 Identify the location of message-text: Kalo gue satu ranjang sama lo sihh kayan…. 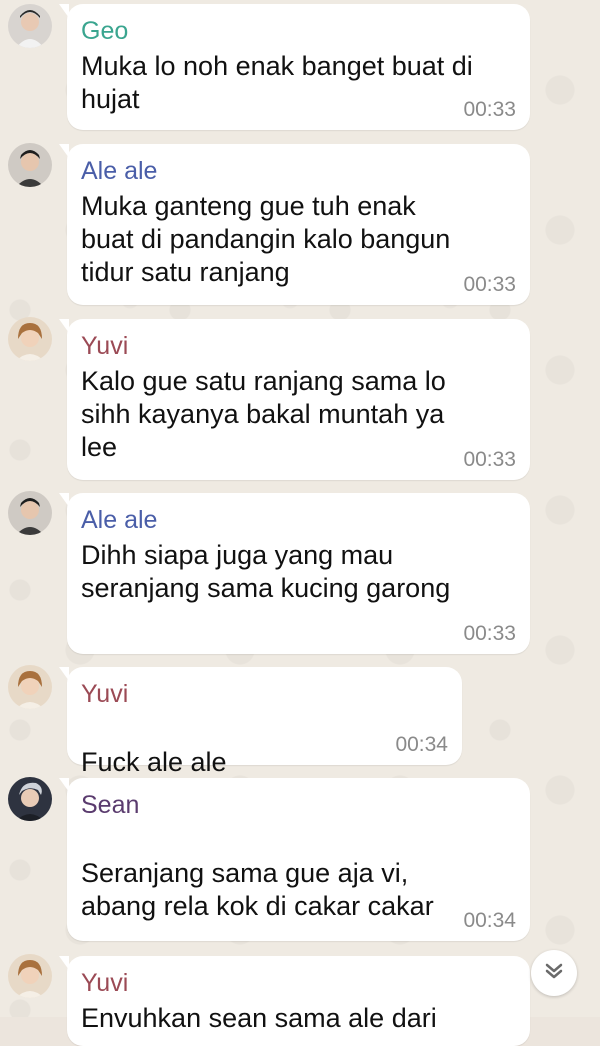
(263, 414).